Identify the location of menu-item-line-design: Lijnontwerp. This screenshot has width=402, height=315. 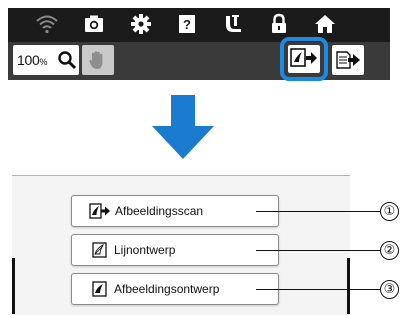
(175, 250).